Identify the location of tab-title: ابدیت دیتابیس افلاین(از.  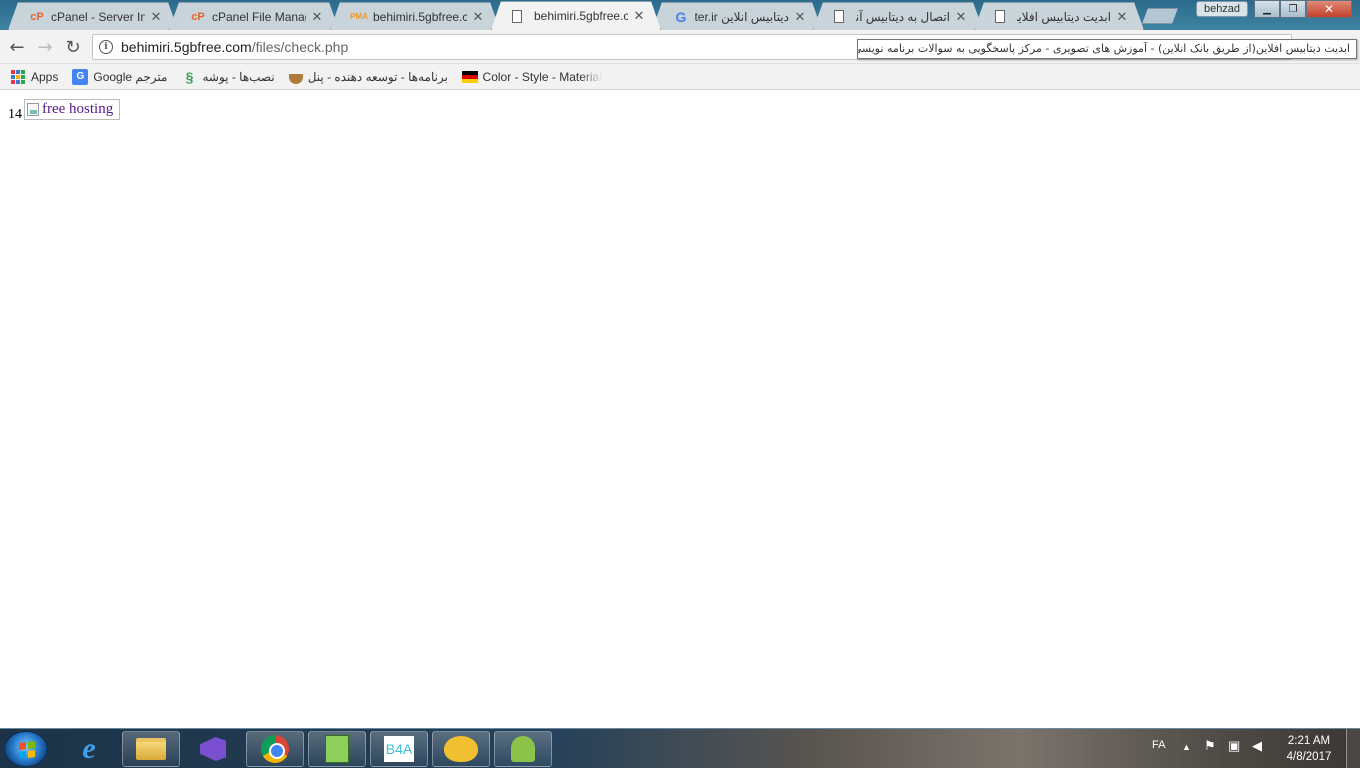
(1064, 16).